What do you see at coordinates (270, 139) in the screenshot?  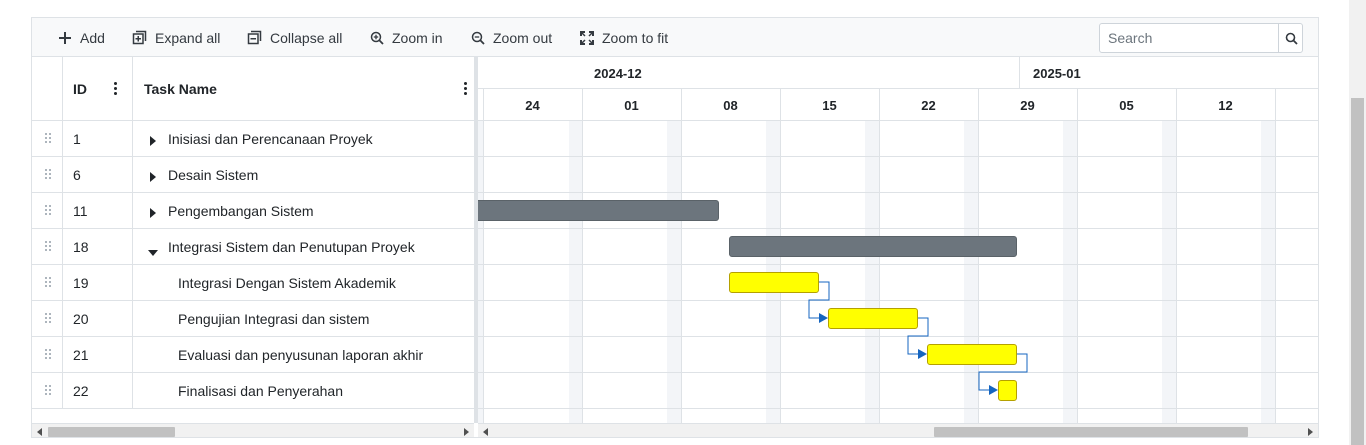 I see `task-name-cell: Inisiasi dan Perencanaan Proyek` at bounding box center [270, 139].